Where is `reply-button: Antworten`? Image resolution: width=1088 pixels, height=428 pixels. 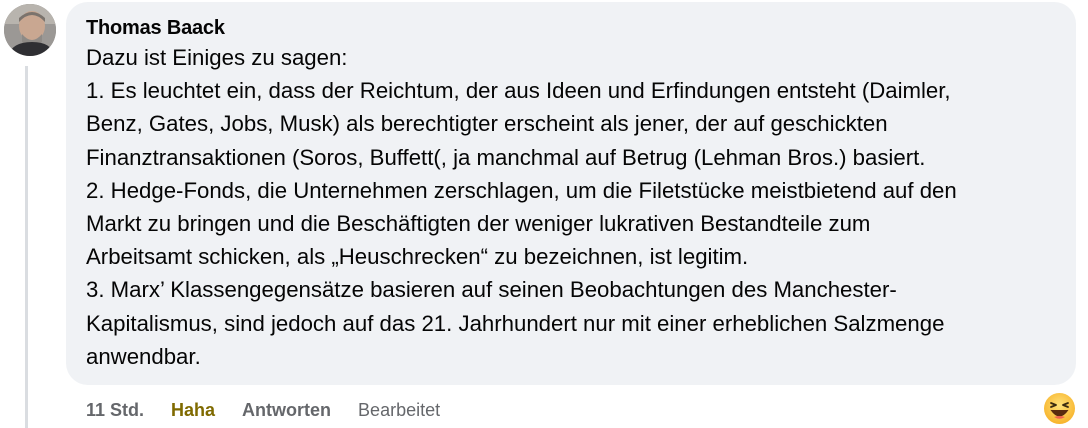
reply-button: Antworten is located at coordinates (286, 410).